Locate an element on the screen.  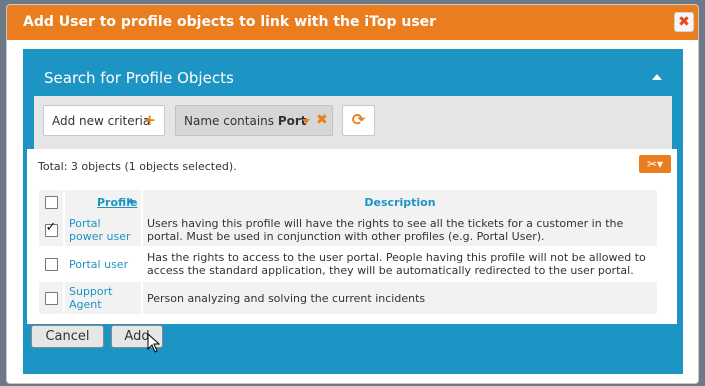
profile-link: Support Agent is located at coordinates (103, 298).